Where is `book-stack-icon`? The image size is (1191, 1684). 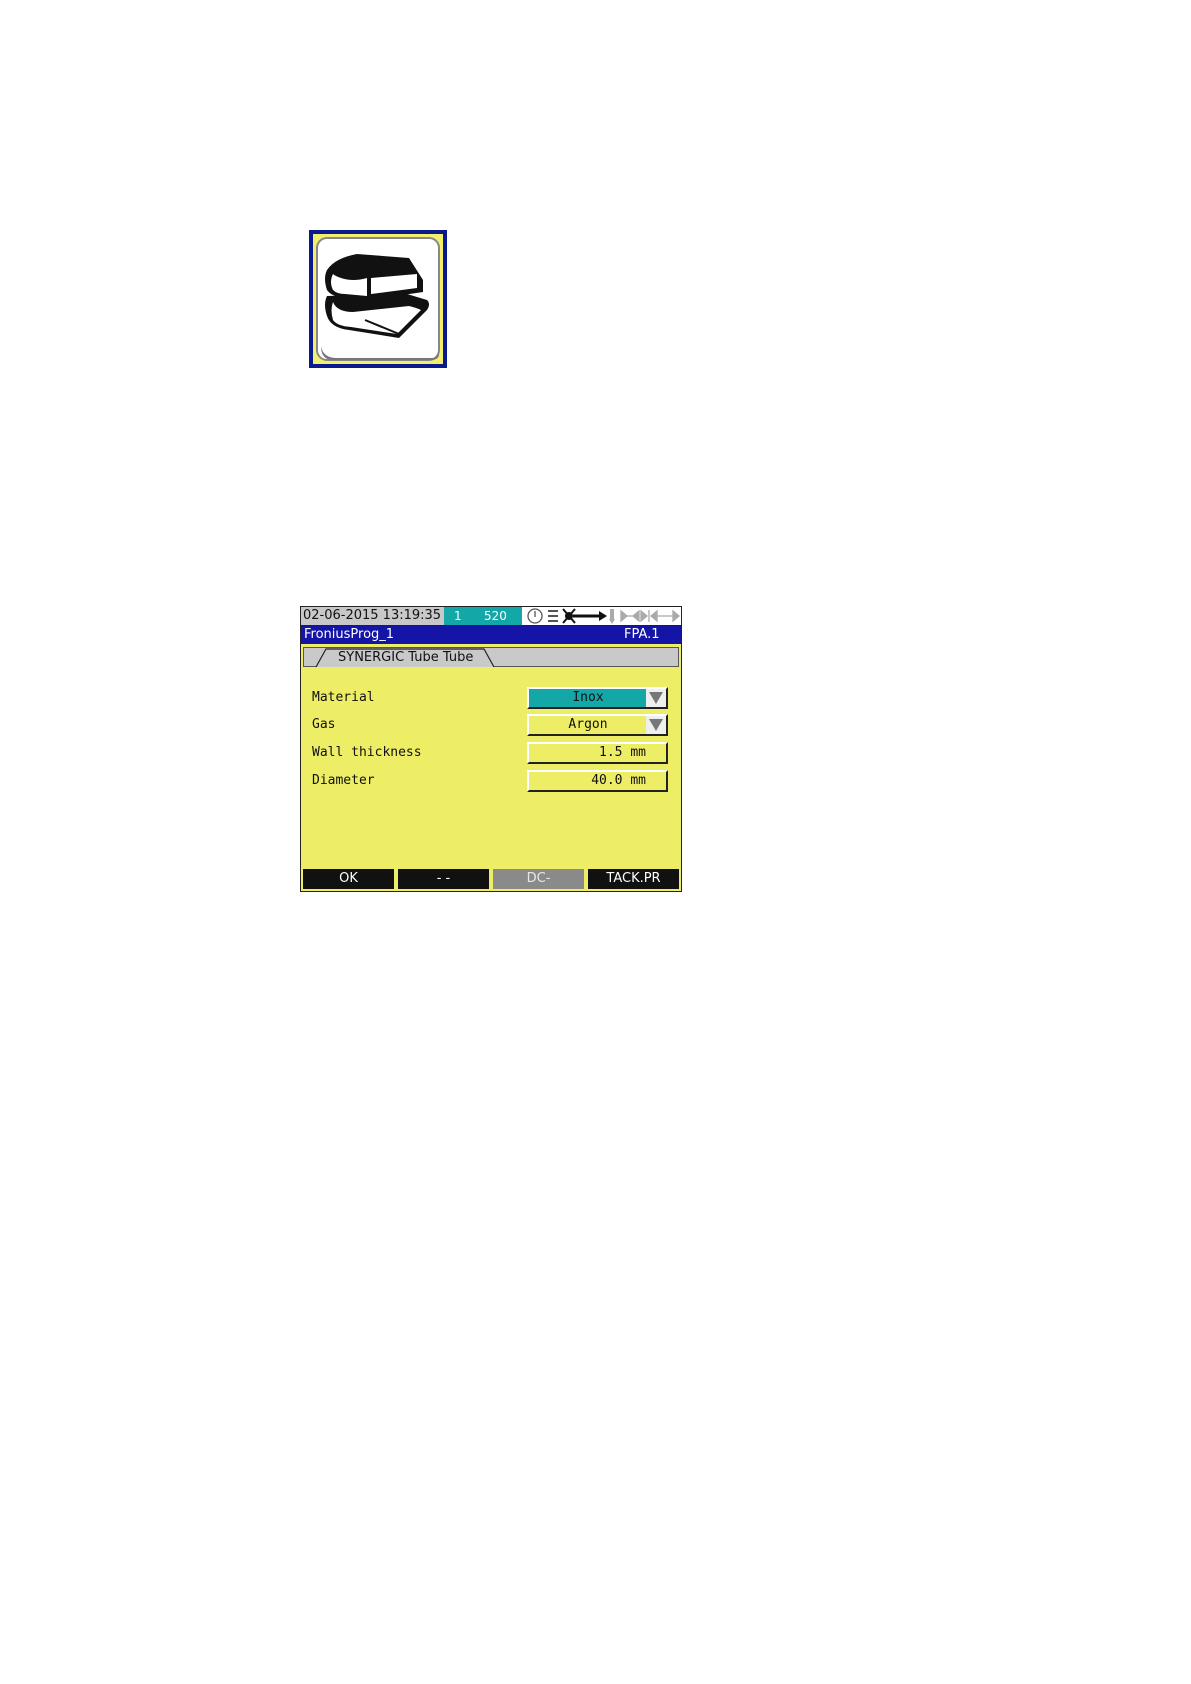
book-stack-icon is located at coordinates (378, 299).